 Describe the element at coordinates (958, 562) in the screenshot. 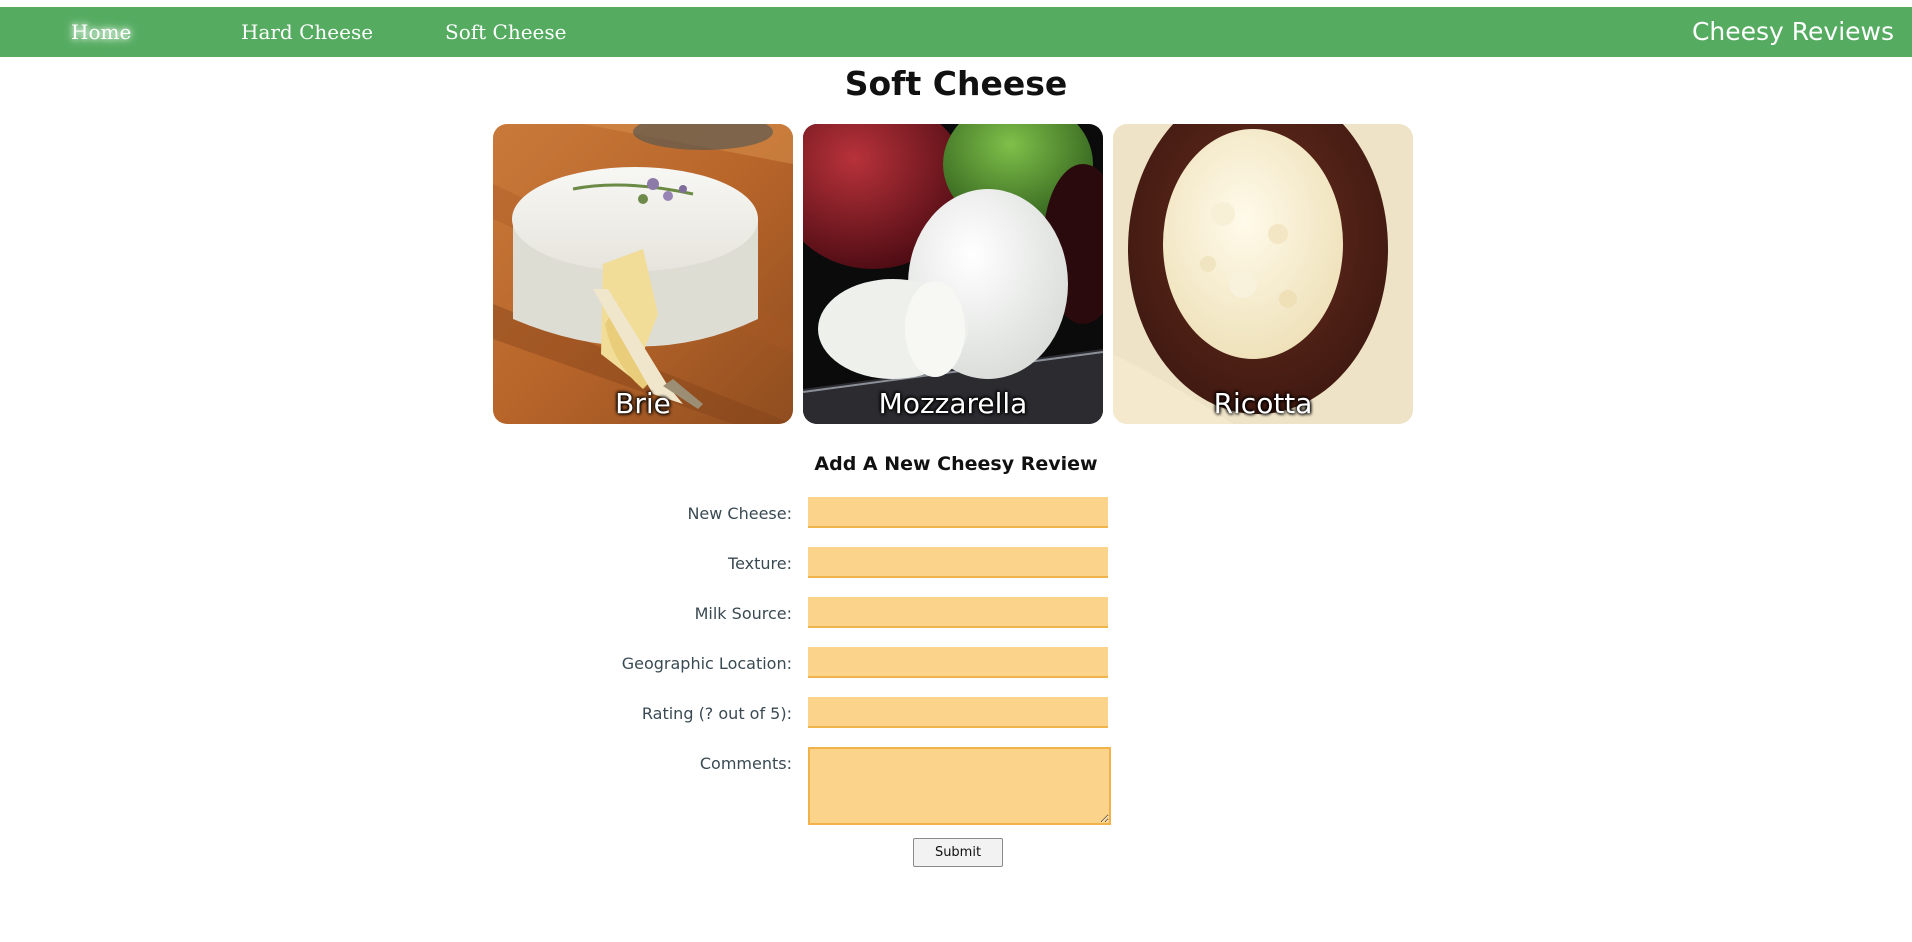

I see `texture-input` at that location.